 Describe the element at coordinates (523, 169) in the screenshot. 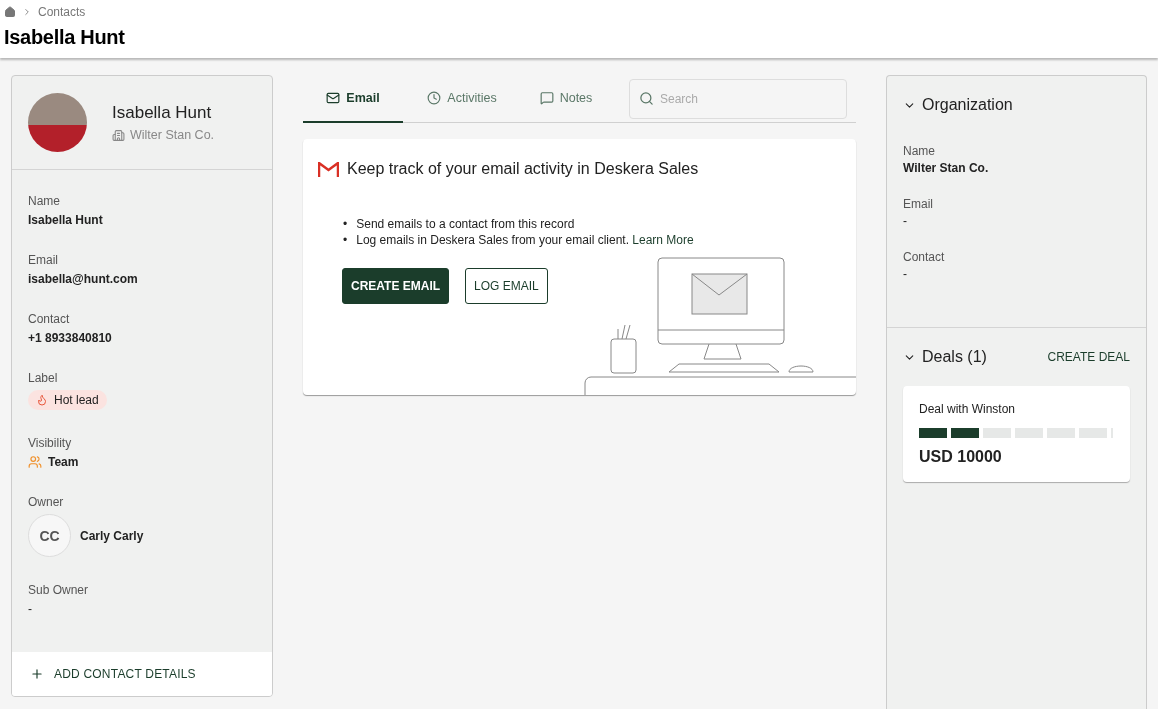

I see `card-title: Keep track of your email activity in Deskera Sales` at that location.